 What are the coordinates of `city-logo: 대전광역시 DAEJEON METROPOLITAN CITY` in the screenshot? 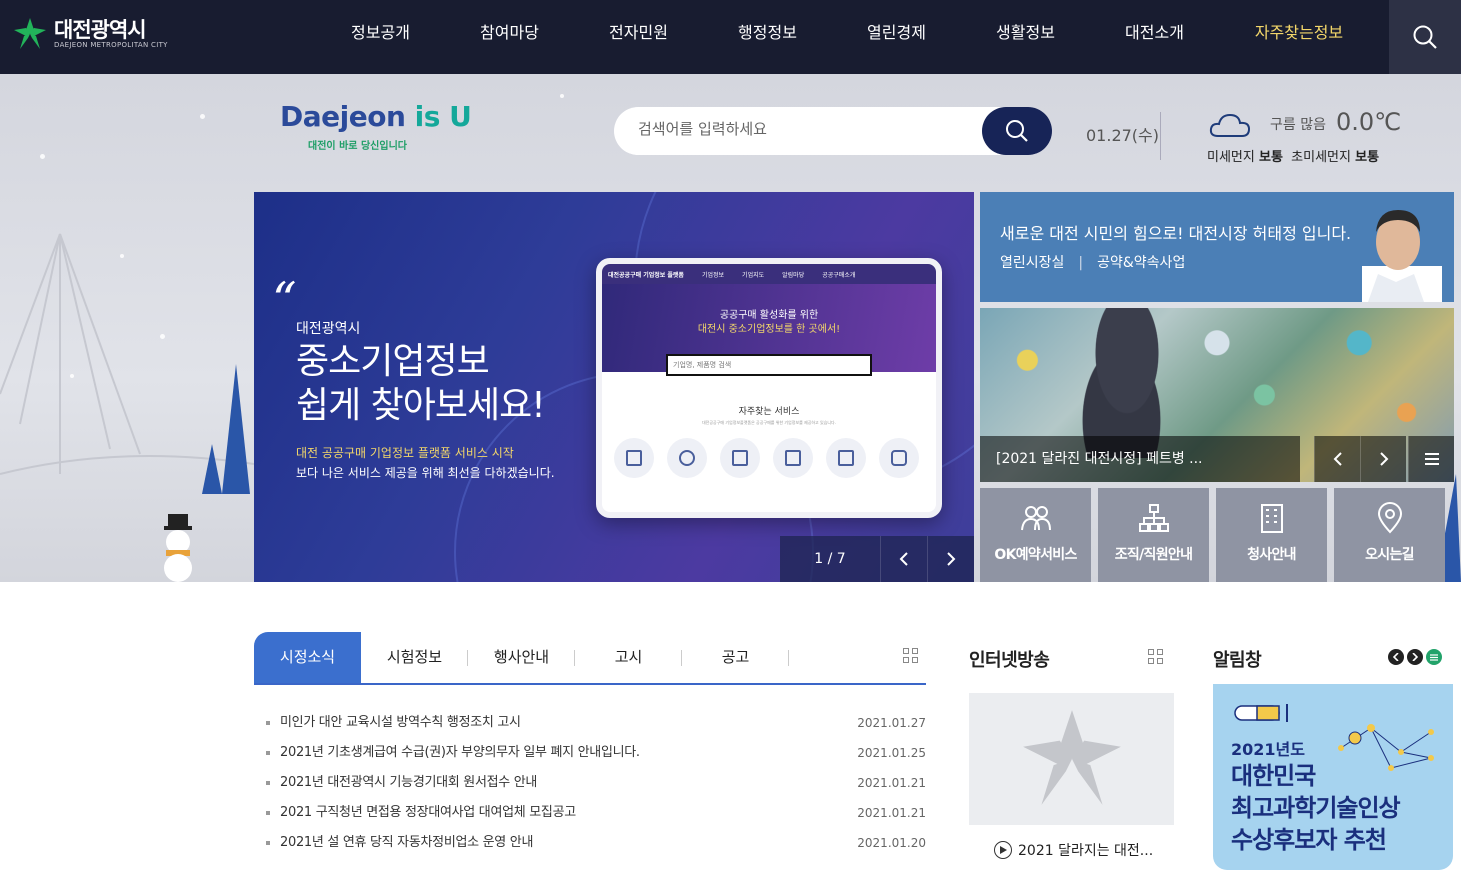 It's located at (90, 34).